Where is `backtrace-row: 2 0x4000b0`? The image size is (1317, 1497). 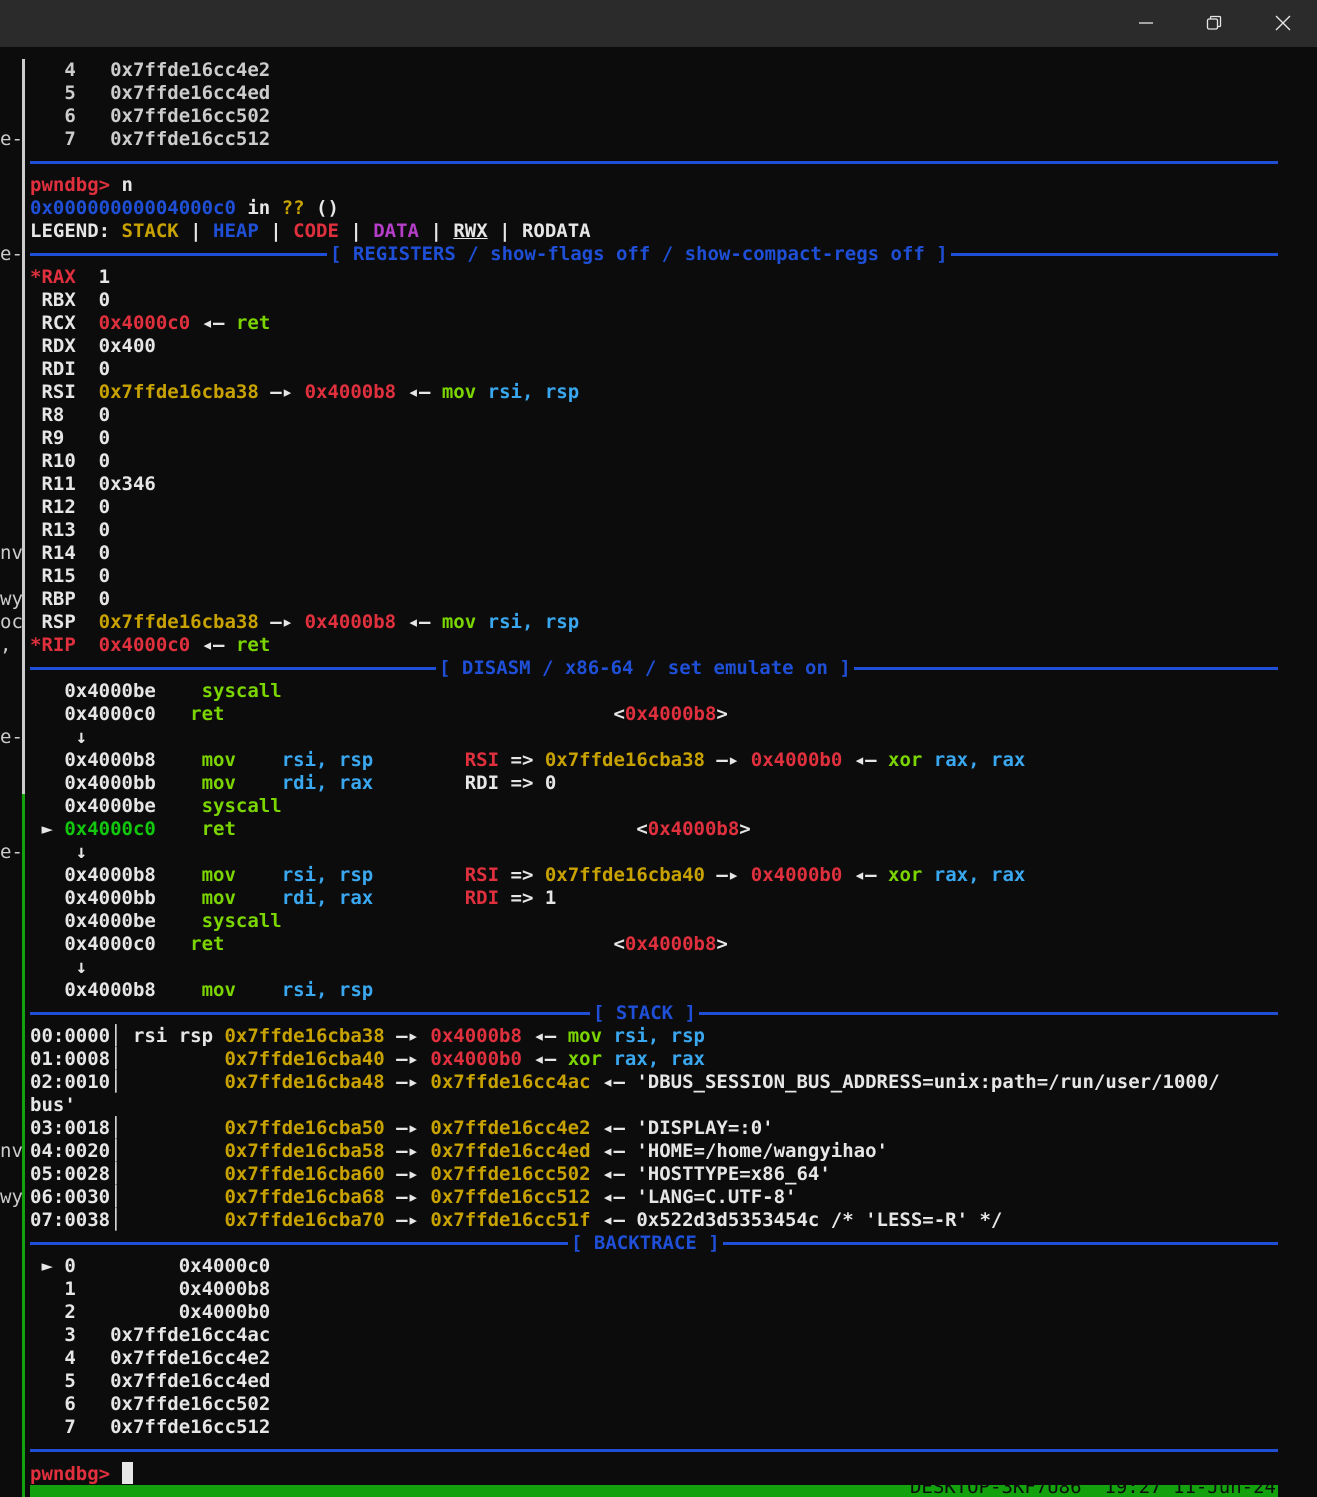
backtrace-row: 2 0x4000b0 is located at coordinates (150, 1312).